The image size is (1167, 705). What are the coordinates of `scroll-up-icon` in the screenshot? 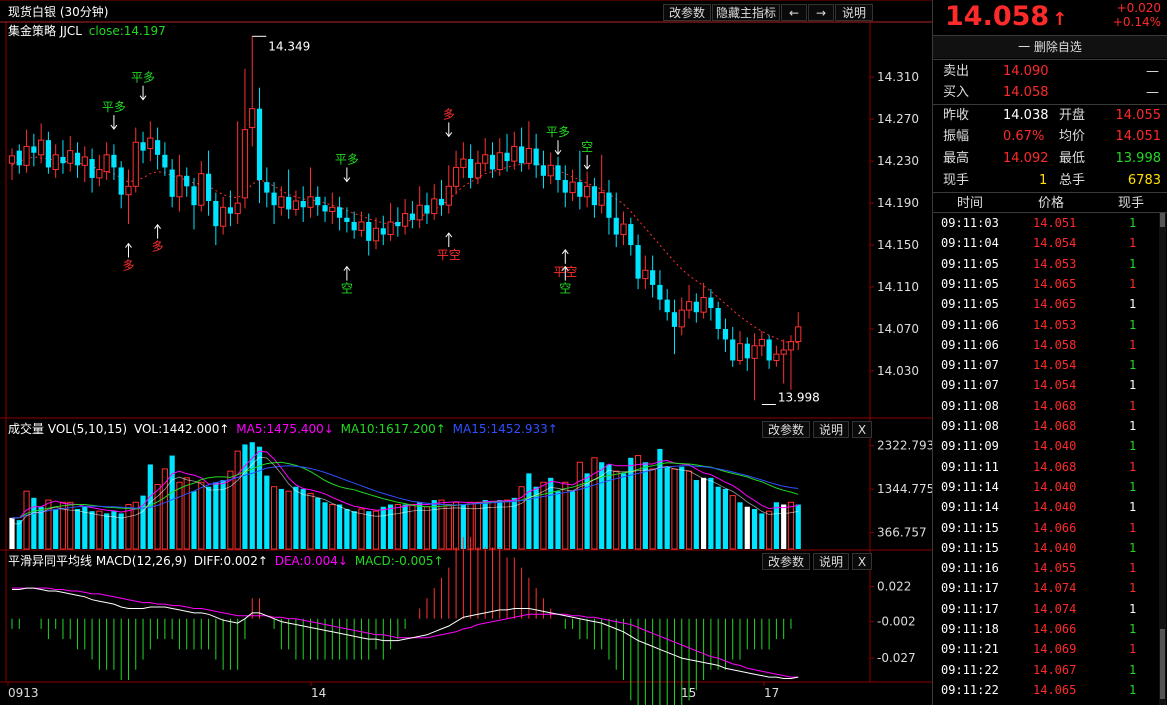 It's located at (1162, 220).